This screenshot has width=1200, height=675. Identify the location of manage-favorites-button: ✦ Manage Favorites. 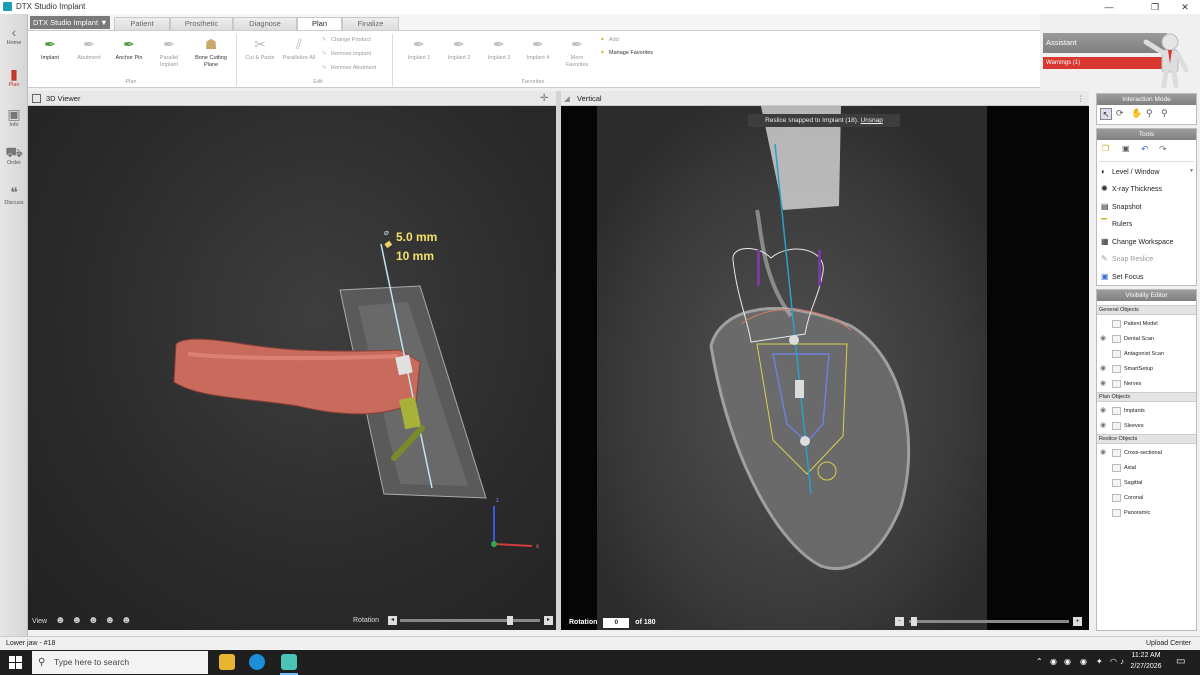
(626, 53).